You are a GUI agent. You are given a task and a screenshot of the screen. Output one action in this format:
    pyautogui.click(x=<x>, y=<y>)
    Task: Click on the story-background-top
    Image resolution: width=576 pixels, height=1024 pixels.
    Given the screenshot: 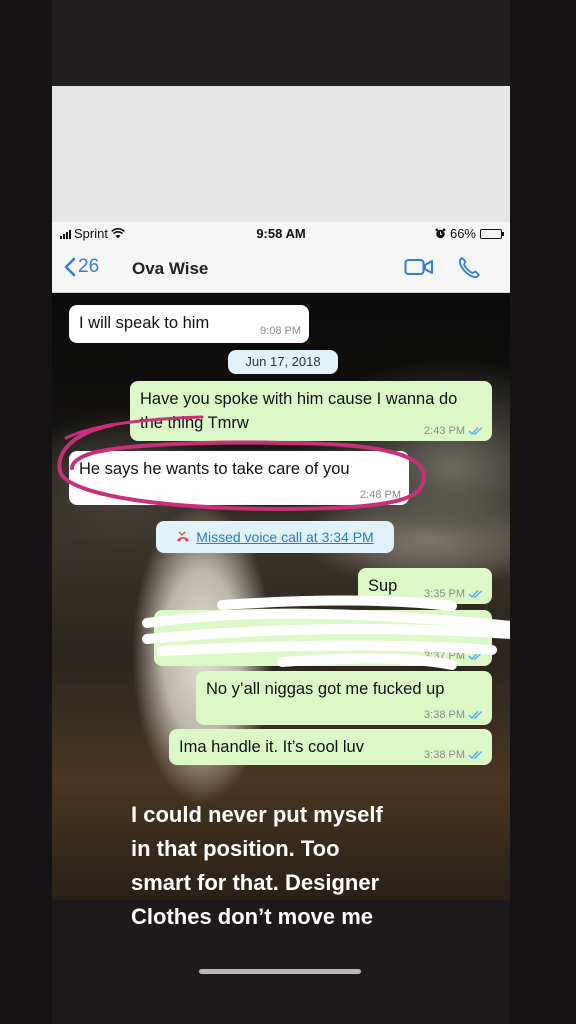 What is the action you would take?
    pyautogui.click(x=281, y=43)
    